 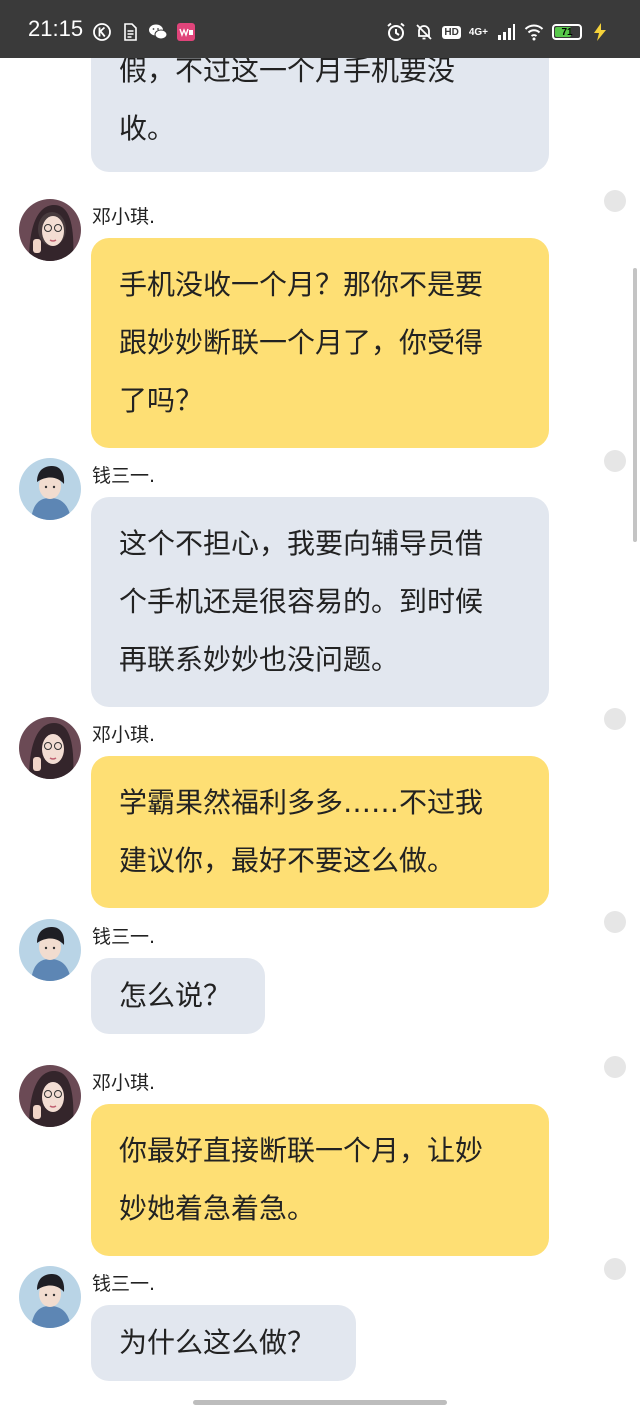 What do you see at coordinates (130, 32) in the screenshot?
I see `document-icon` at bounding box center [130, 32].